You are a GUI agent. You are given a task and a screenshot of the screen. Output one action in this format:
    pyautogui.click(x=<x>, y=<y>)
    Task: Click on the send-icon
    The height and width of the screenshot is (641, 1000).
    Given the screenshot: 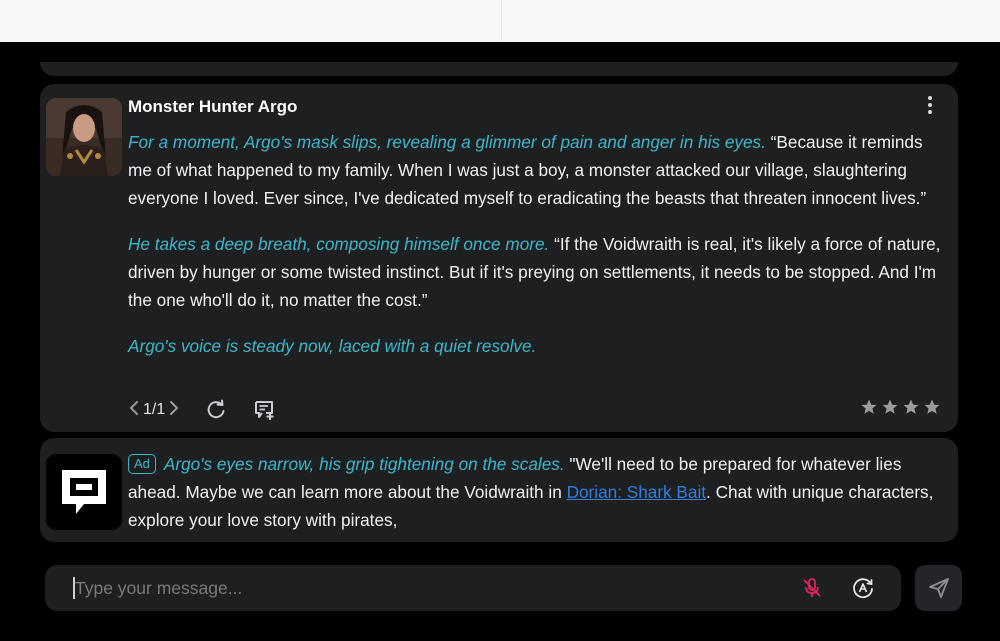 What is the action you would take?
    pyautogui.click(x=938, y=588)
    